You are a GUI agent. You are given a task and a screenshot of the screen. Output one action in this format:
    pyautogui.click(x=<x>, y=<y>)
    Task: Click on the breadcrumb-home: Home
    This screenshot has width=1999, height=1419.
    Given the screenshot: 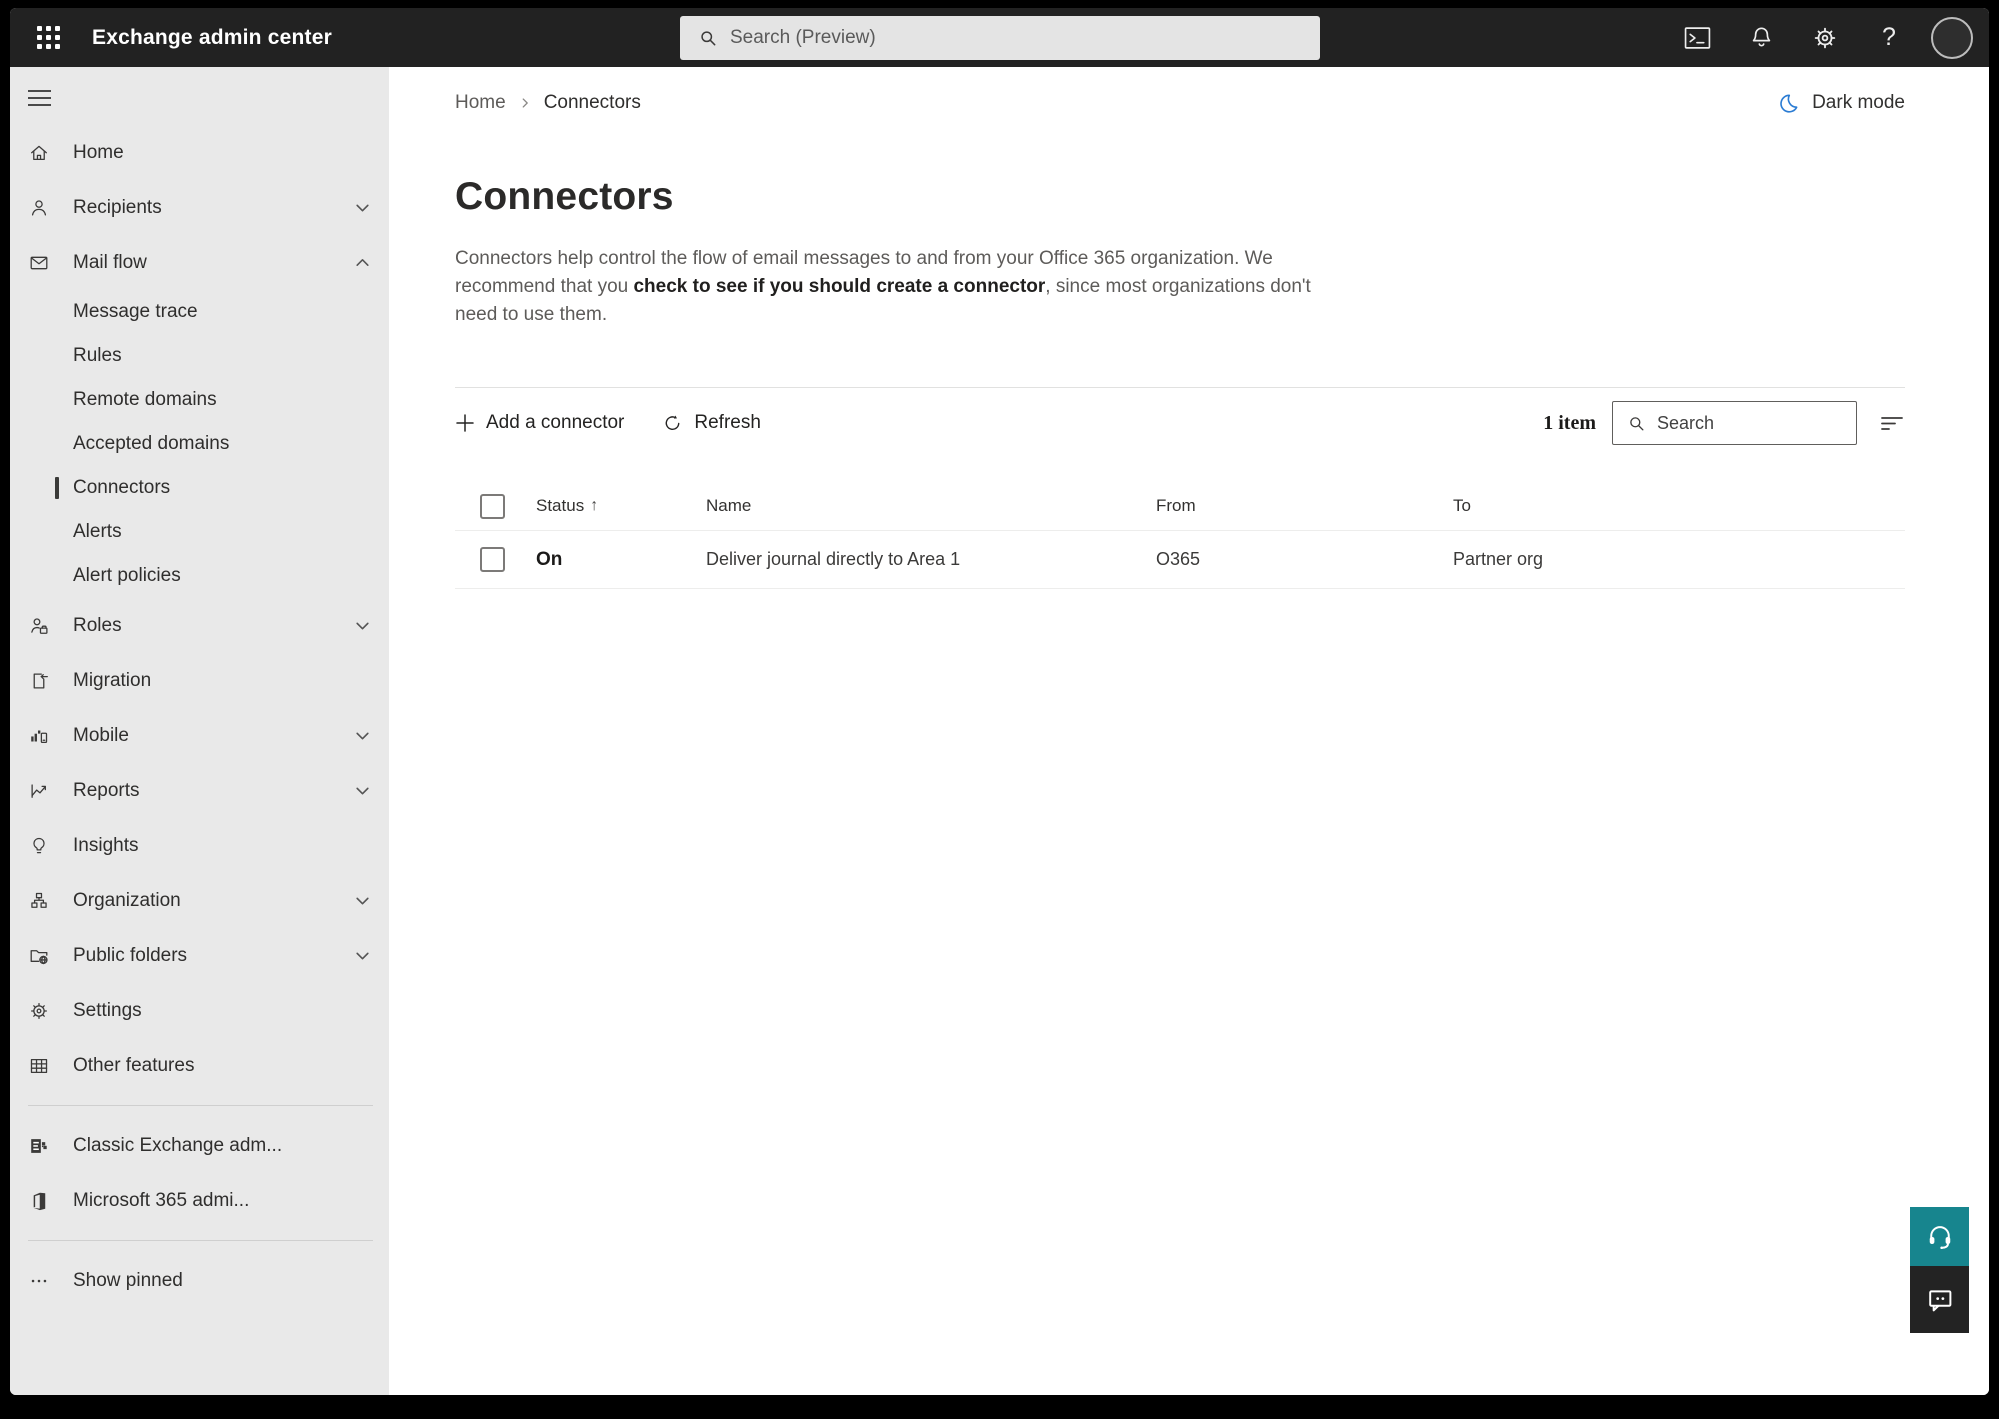 What is the action you would take?
    pyautogui.click(x=480, y=103)
    